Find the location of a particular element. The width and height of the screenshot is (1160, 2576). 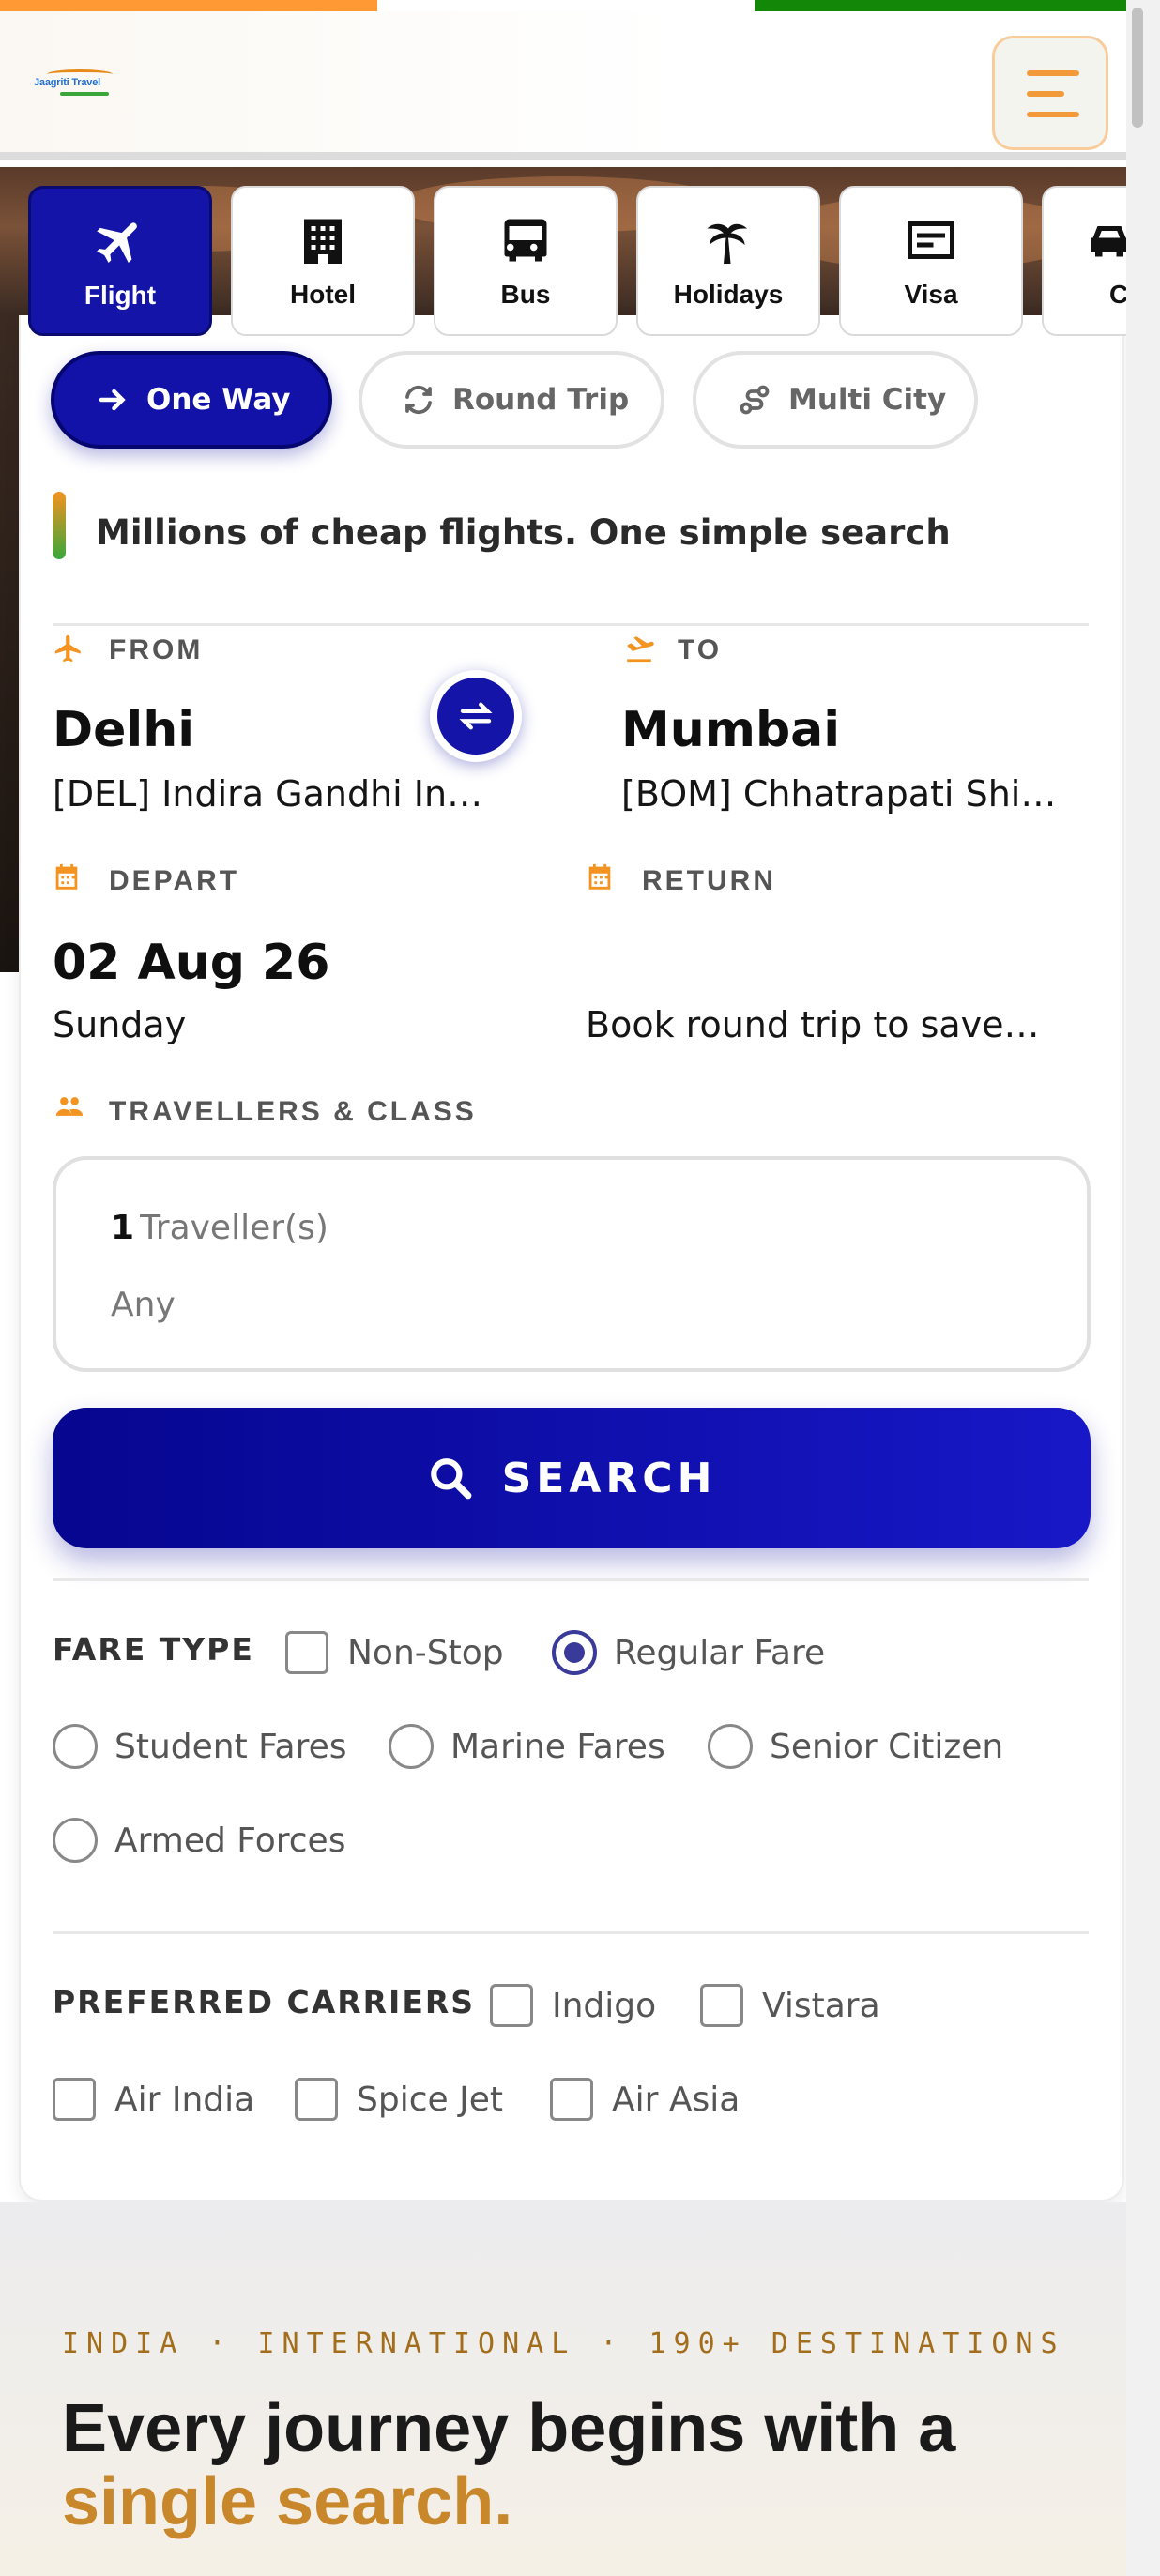

tab-holidays: Holidays is located at coordinates (728, 261).